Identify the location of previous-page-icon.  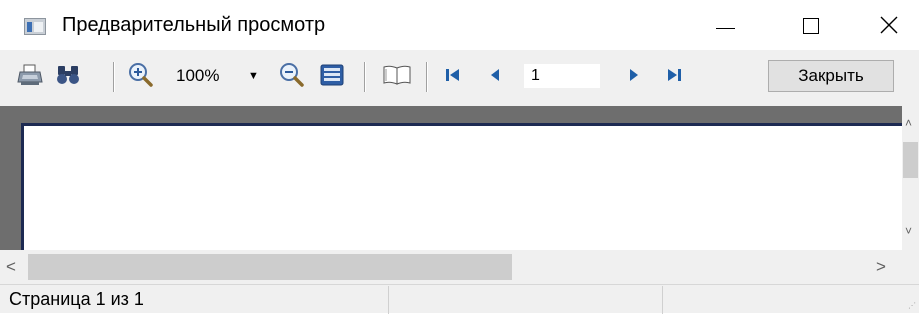
(495, 75).